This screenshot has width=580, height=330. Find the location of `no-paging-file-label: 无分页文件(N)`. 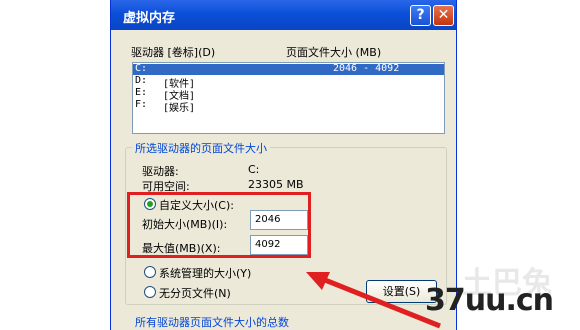

no-paging-file-label: 无分页文件(N) is located at coordinates (195, 293).